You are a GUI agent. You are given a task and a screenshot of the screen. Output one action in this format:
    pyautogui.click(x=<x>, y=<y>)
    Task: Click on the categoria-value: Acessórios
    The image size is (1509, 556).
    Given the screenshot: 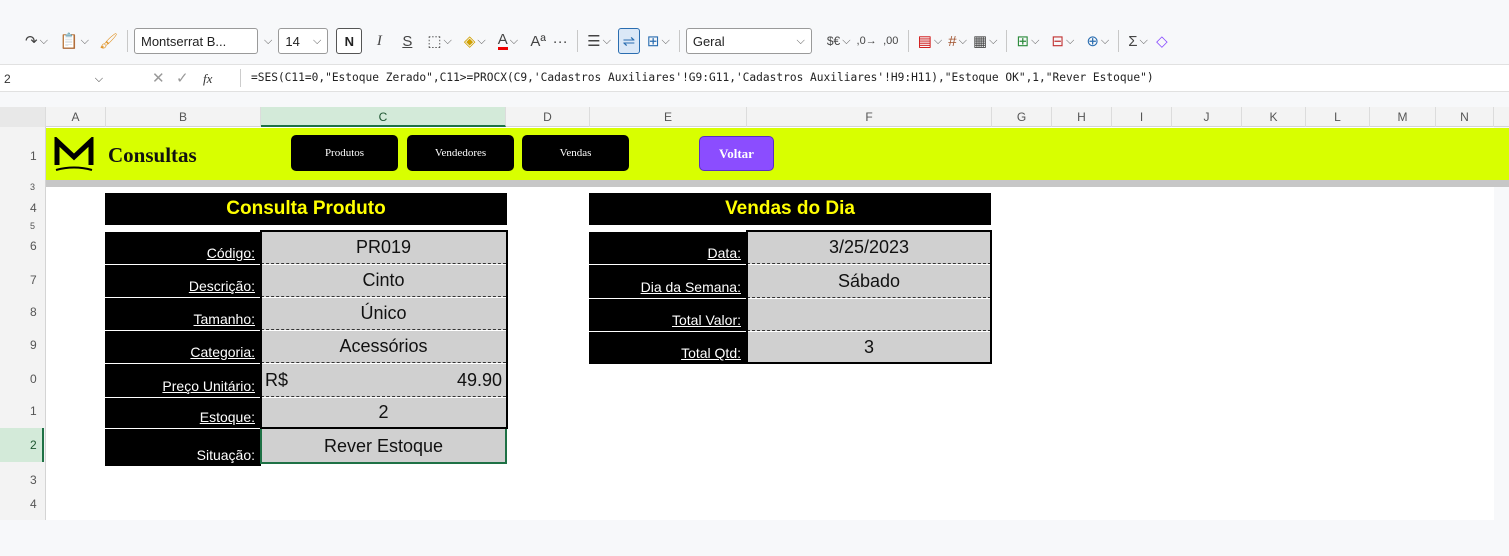 What is the action you would take?
    pyautogui.click(x=383, y=347)
    